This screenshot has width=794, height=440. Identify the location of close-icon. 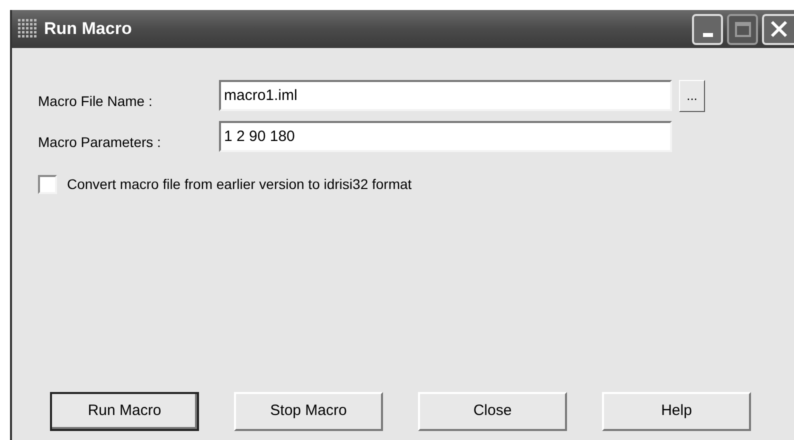
(779, 29).